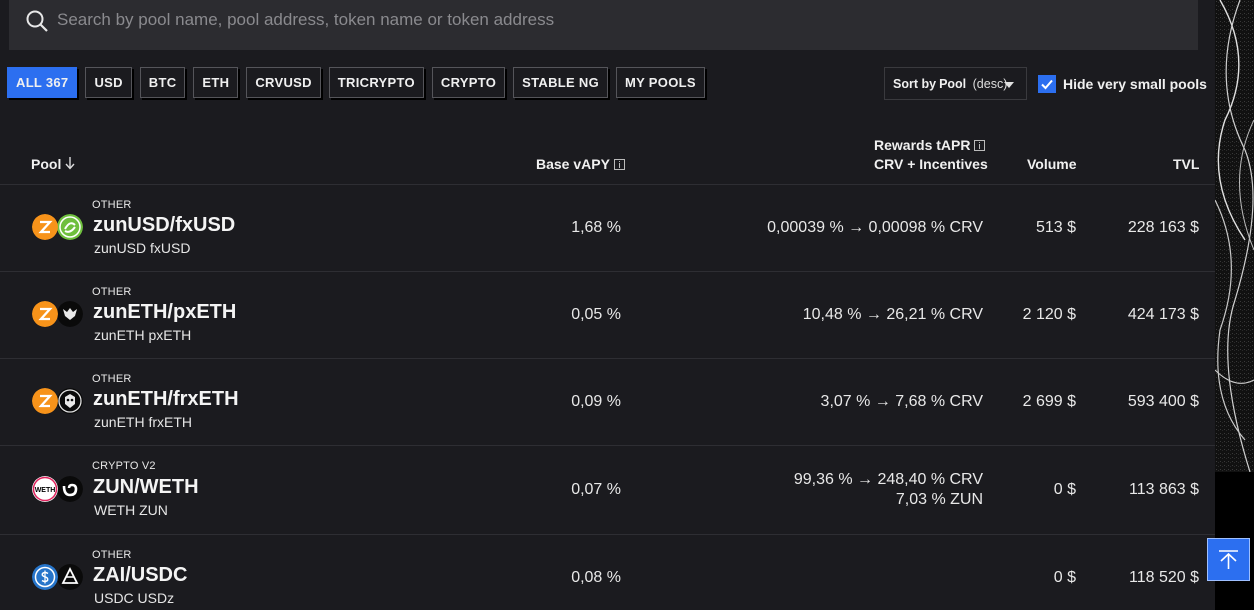 This screenshot has width=1254, height=610. Describe the element at coordinates (990, 83) in the screenshot. I see `sort-direction: (desc)` at that location.